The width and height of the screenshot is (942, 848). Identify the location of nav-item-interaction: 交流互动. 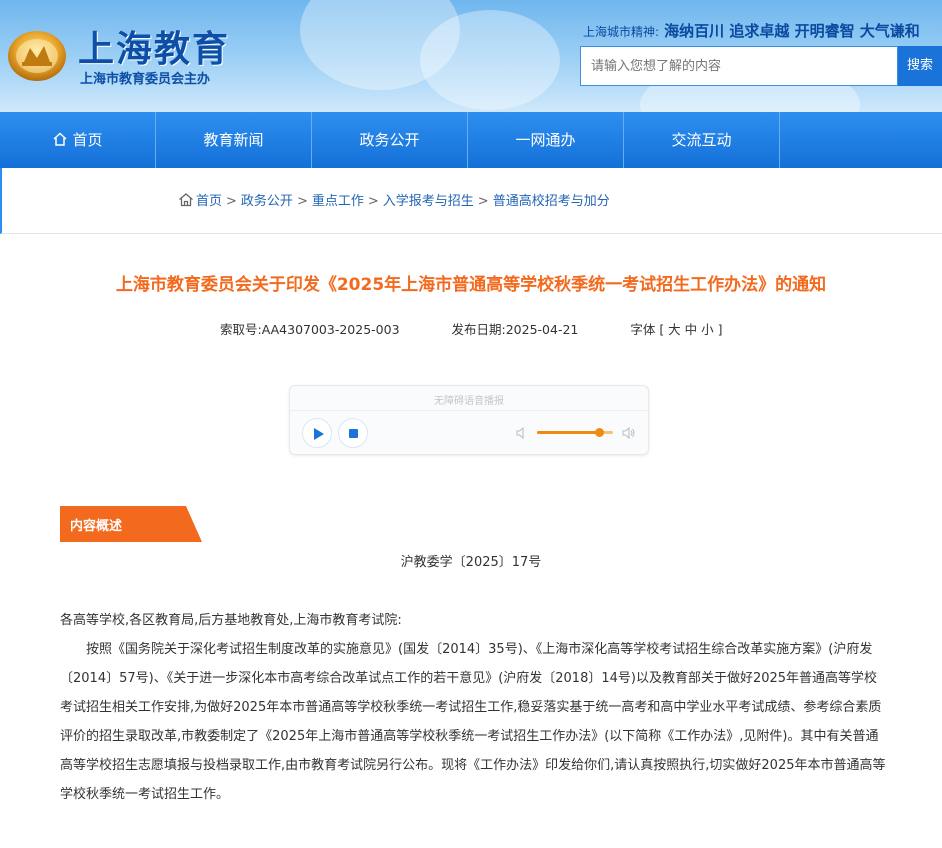
(702, 140).